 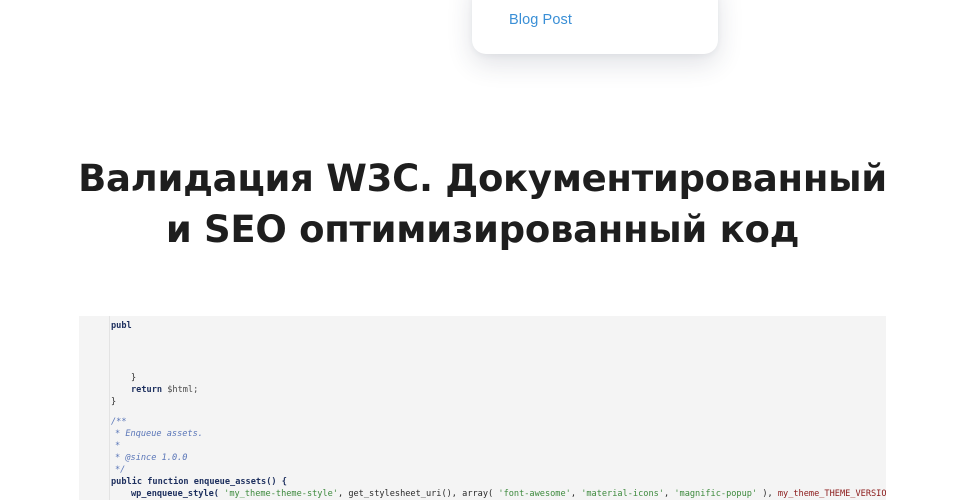 What do you see at coordinates (831, 494) in the screenshot?
I see `code-token: my_theme_THEME_VERSION` at bounding box center [831, 494].